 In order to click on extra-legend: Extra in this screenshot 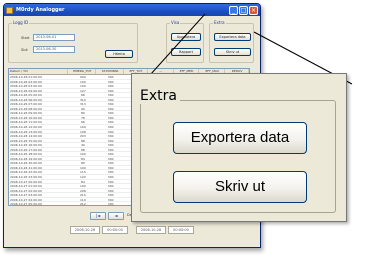, I will do `click(159, 96)`.